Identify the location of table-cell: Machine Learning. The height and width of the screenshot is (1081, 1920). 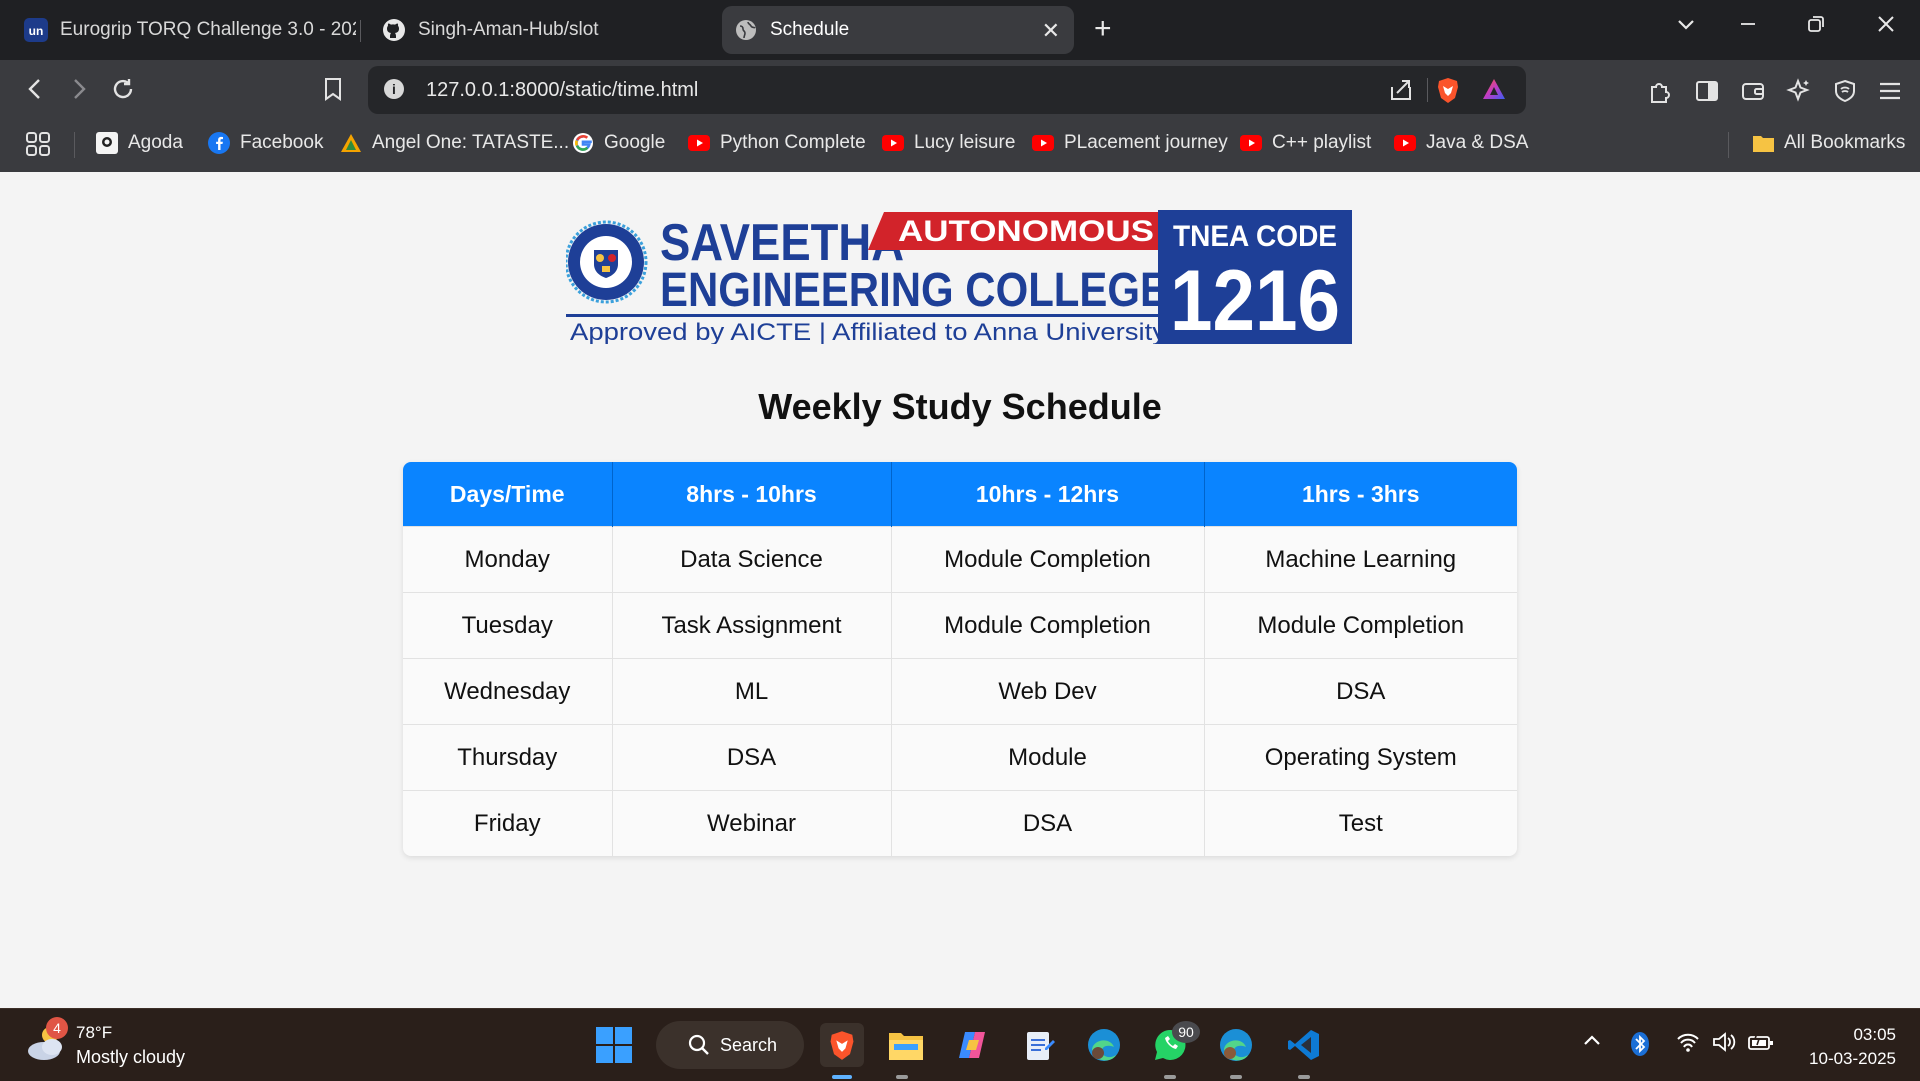
(1360, 559).